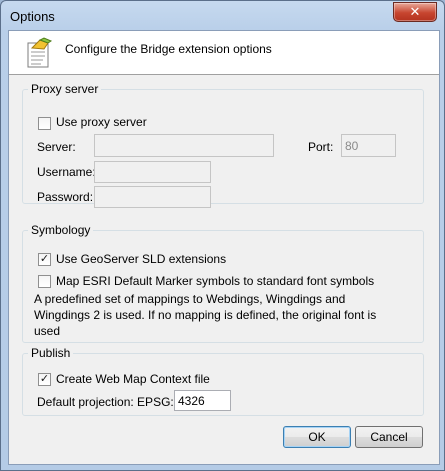  I want to click on close-button: ✕, so click(415, 12).